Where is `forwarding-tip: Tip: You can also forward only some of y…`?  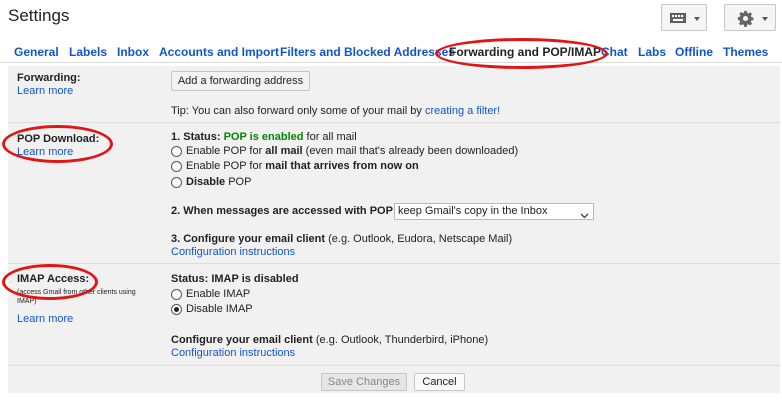
forwarding-tip: Tip: You can also forward only some of y… is located at coordinates (335, 111).